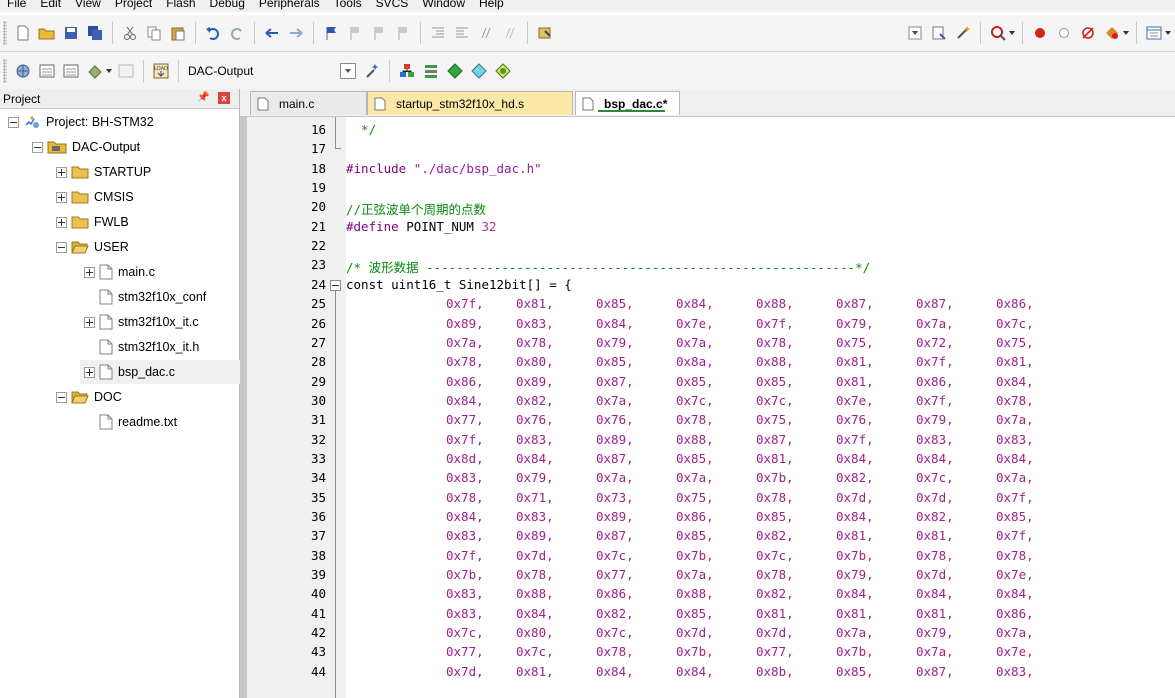 The width and height of the screenshot is (1175, 698). What do you see at coordinates (50, 6) in the screenshot?
I see `menu-edit: Edit` at bounding box center [50, 6].